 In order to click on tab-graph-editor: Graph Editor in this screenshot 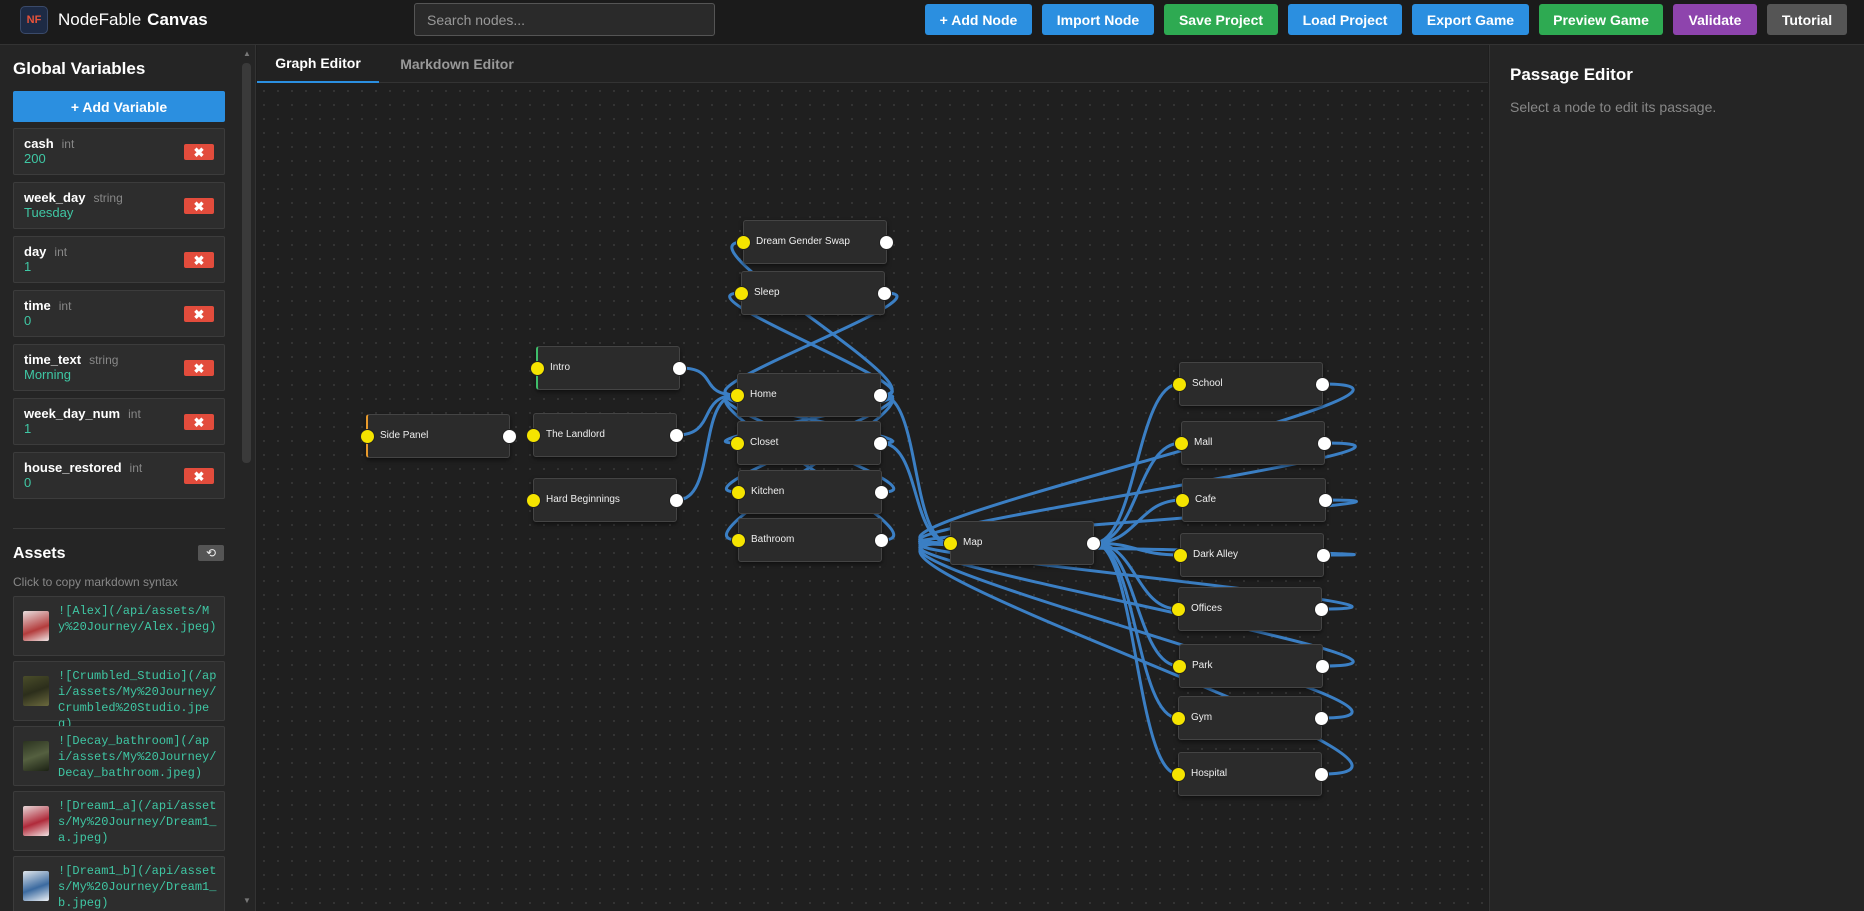, I will do `click(318, 64)`.